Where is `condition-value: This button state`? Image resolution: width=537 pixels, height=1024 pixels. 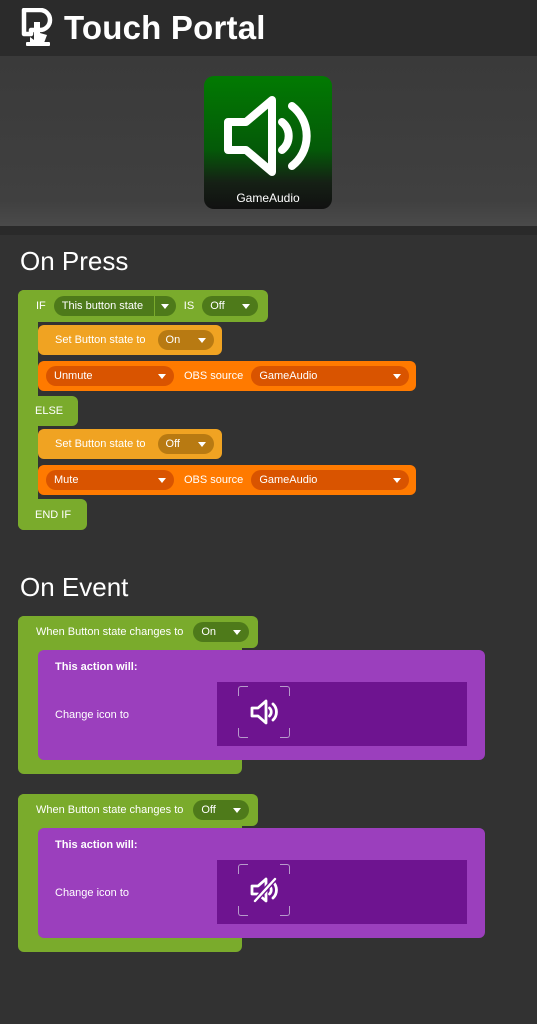 condition-value: This button state is located at coordinates (102, 306).